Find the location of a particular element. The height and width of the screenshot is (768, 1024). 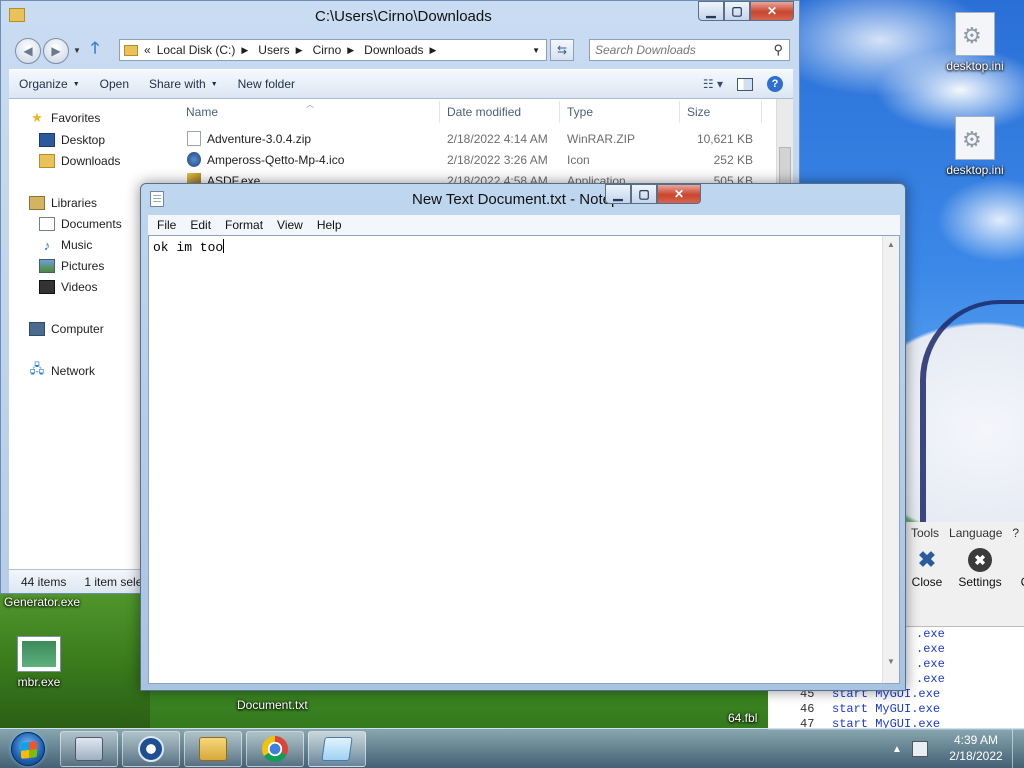

nav-videos: Videos is located at coordinates (68, 287).